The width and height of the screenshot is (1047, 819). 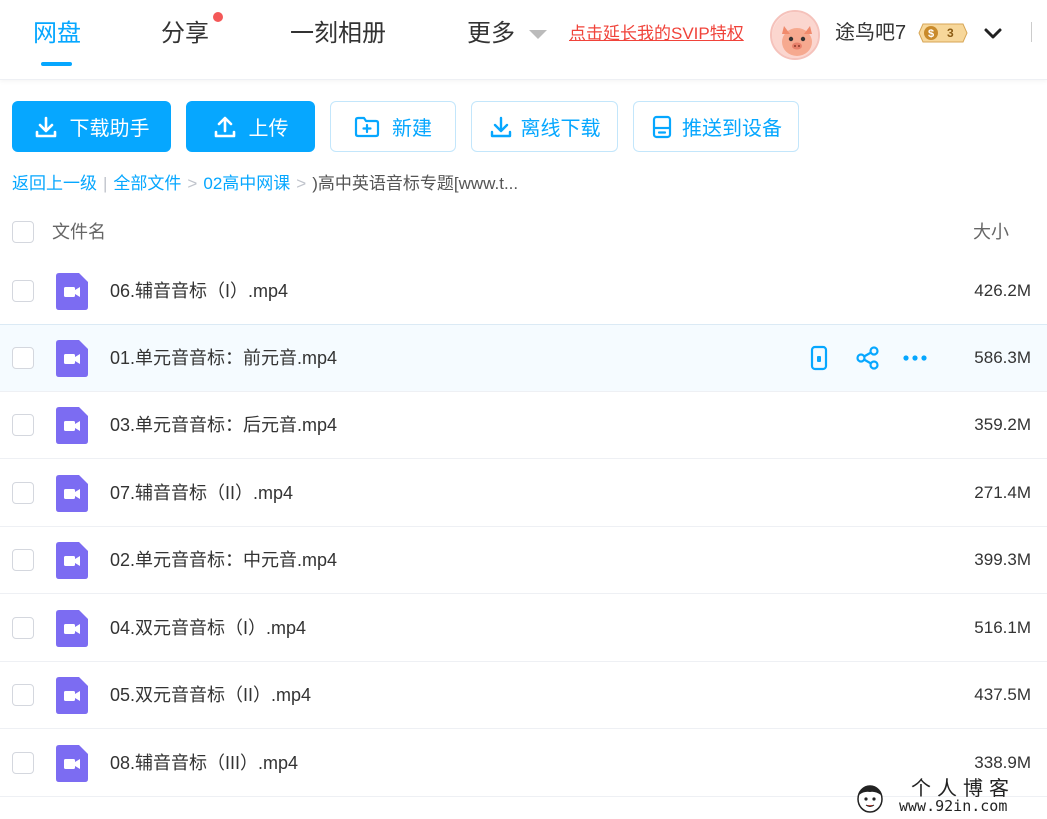 I want to click on file-size: 359.2M, so click(x=1002, y=424).